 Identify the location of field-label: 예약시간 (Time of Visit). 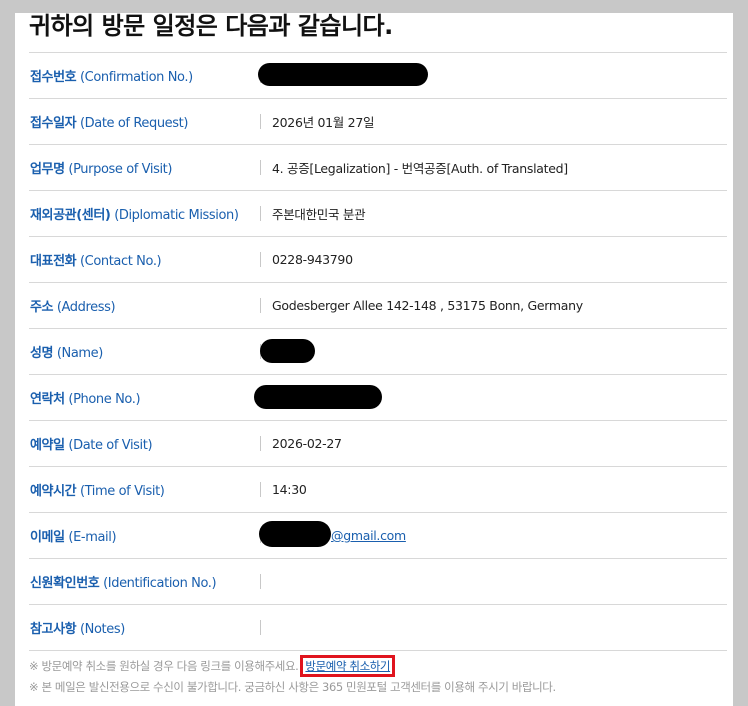
(97, 491).